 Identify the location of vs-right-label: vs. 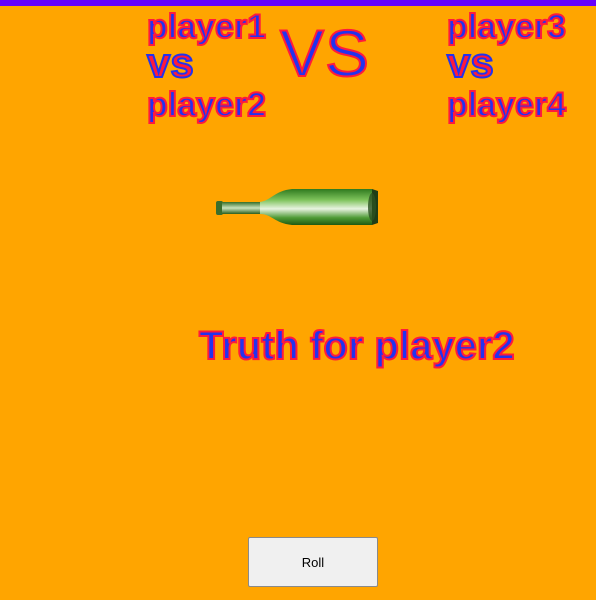
(470, 62).